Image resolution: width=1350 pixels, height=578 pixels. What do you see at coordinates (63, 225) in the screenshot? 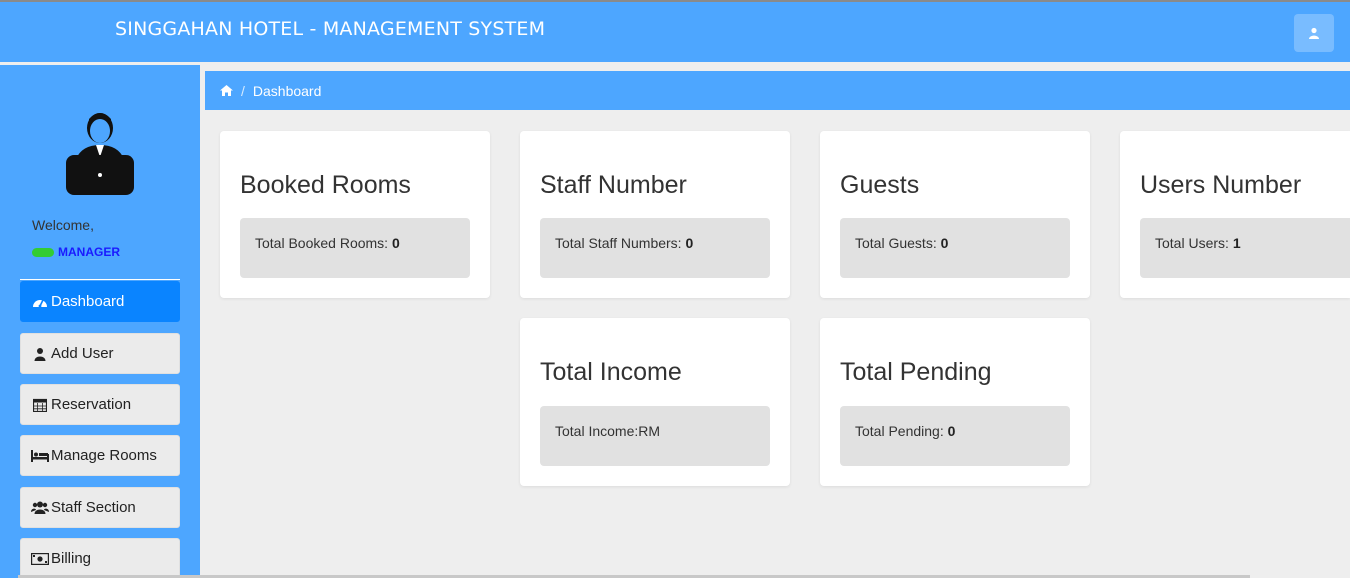
I see `welcome-text: Welcome,` at bounding box center [63, 225].